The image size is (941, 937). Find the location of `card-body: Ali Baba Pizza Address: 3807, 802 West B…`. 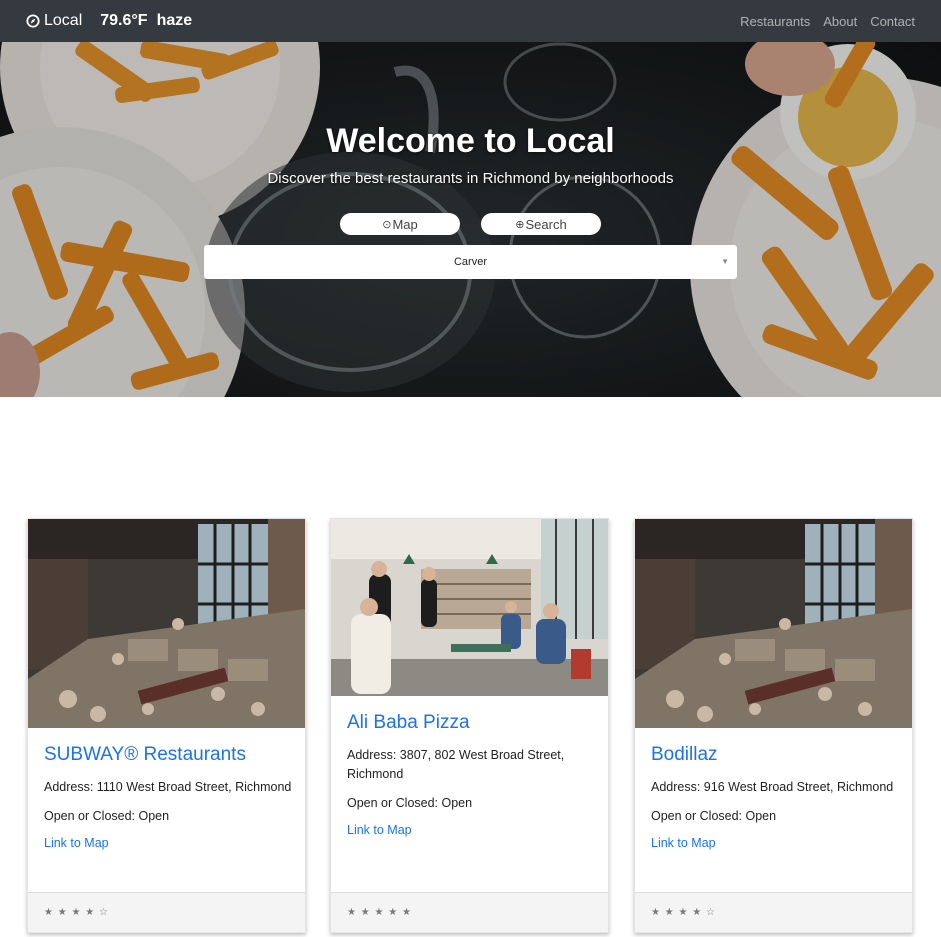

card-body: Ali Baba Pizza Address: 3807, 802 West B… is located at coordinates (472, 774).